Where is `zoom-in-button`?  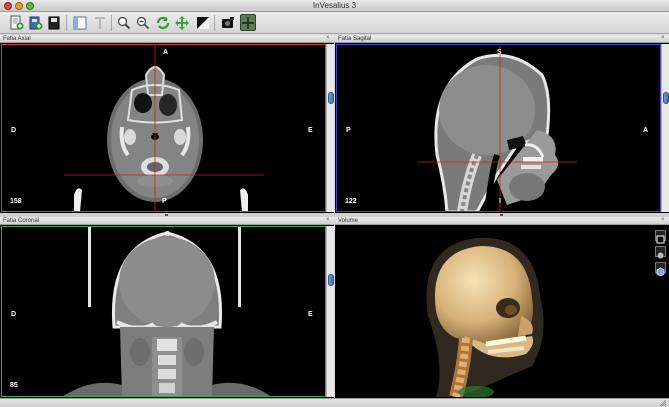
zoom-in-button is located at coordinates (124, 22).